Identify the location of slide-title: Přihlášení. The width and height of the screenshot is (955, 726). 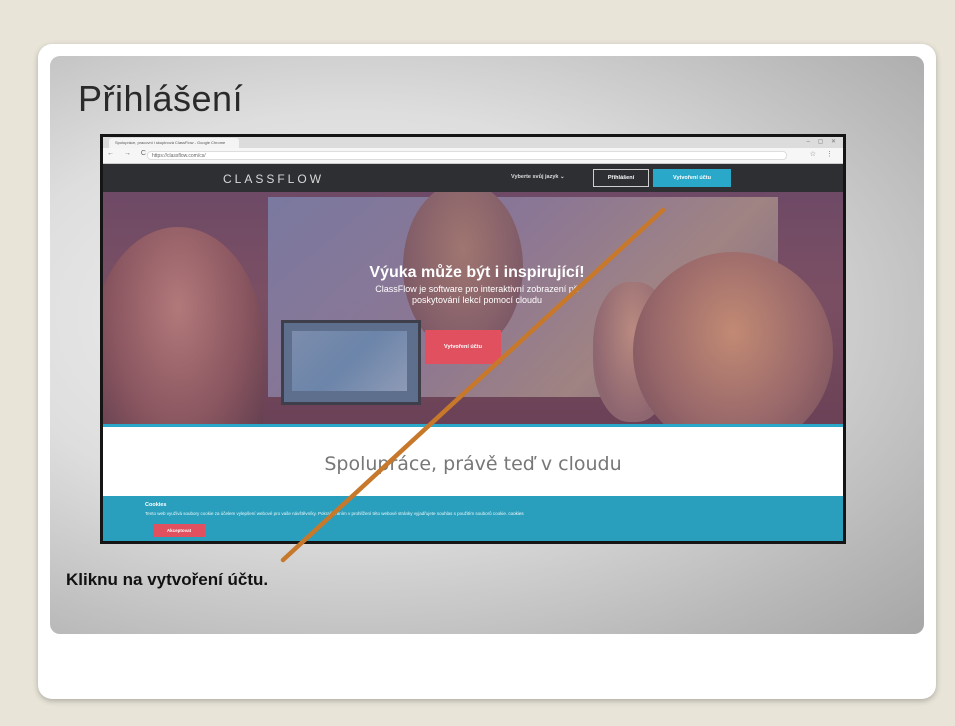
(161, 98).